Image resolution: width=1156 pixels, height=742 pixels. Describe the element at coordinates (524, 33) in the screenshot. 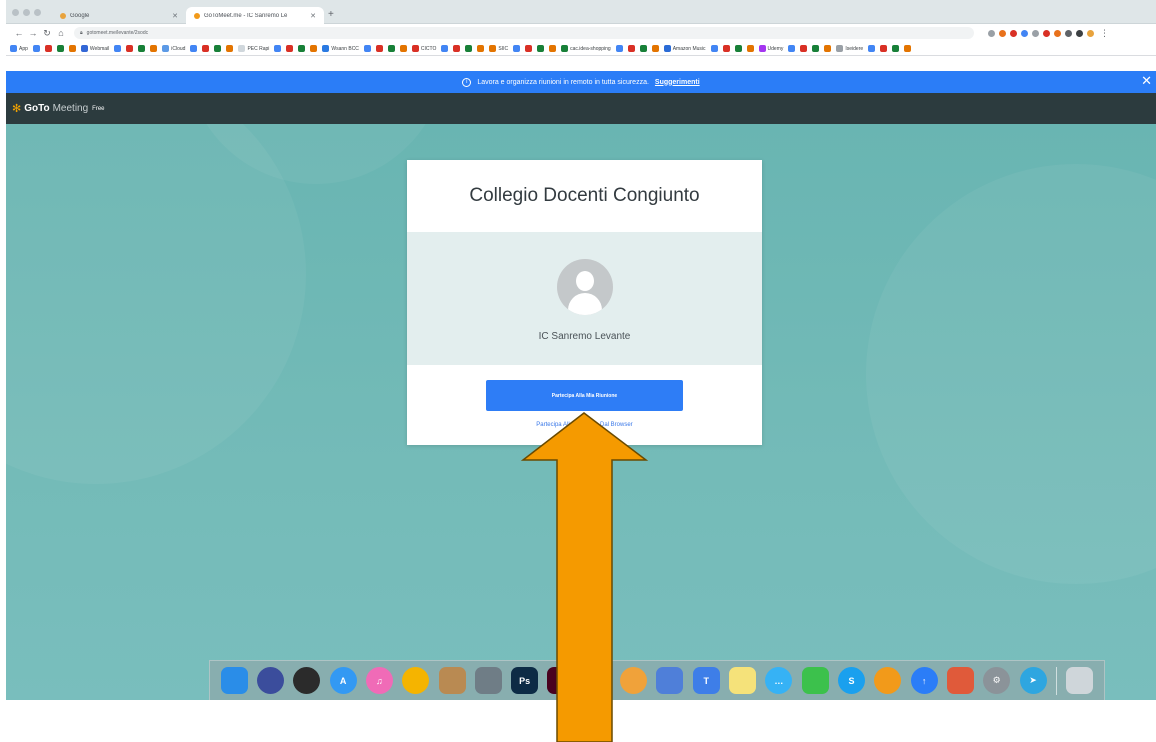

I see `address-bar: 🔒︎ gotomeet.me/levante/2sodc` at that location.